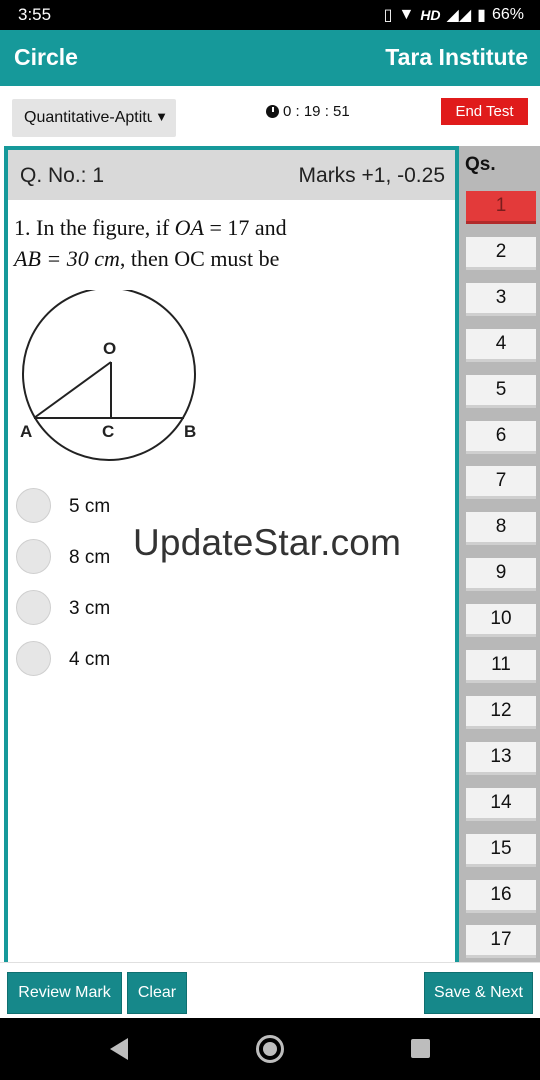 This screenshot has height=1080, width=540. Describe the element at coordinates (88, 117) in the screenshot. I see `subject-dropdown-value: Quantitative-Aptitude` at that location.